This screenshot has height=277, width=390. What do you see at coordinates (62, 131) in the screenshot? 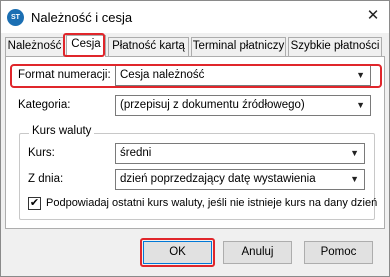
I see `currency-group-title: Kurs waluty` at bounding box center [62, 131].